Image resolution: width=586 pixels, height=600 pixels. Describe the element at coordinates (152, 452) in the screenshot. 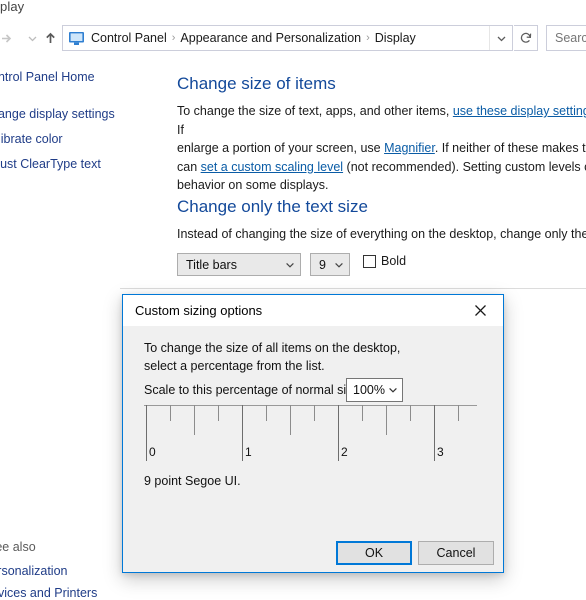

I see `ruler-label-0: 0` at that location.